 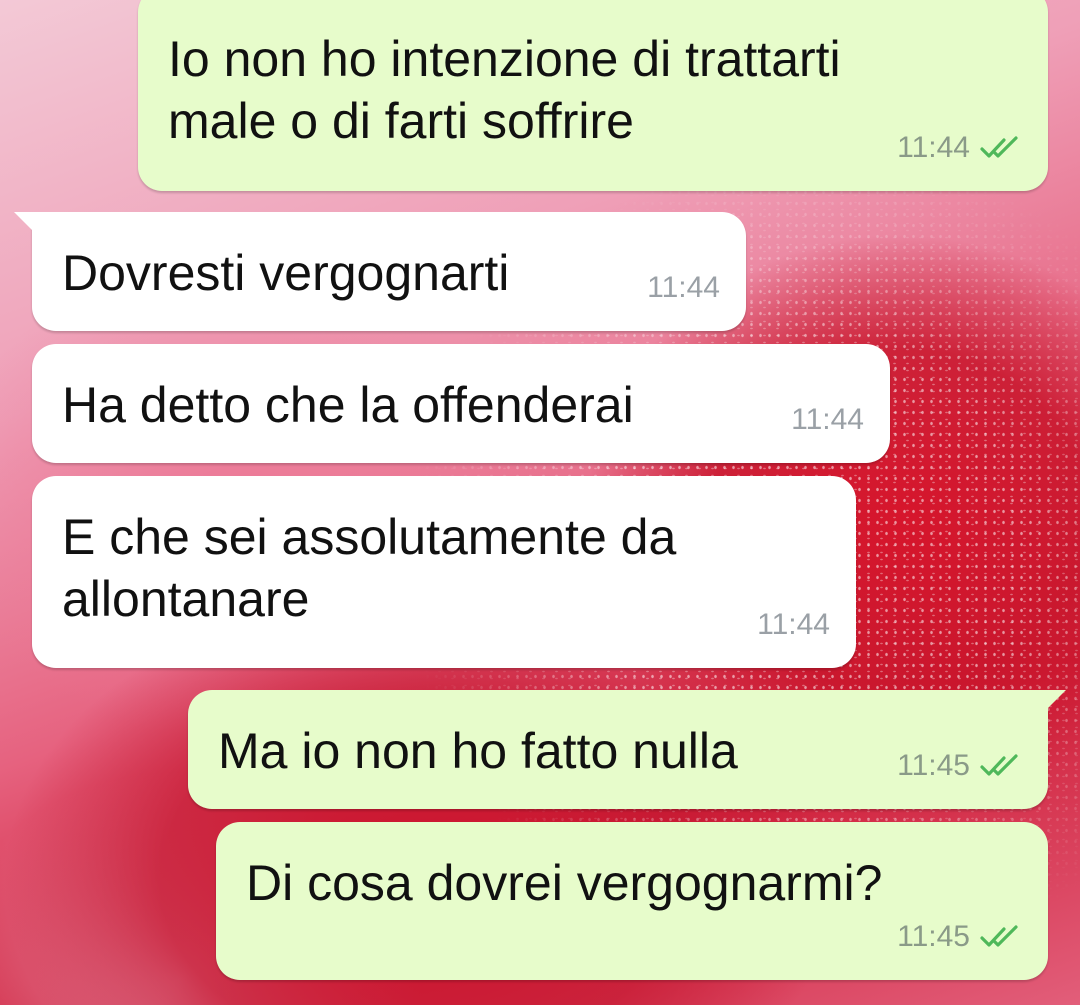 What do you see at coordinates (348, 405) in the screenshot?
I see `message-text: Ha detto che la offenderai` at bounding box center [348, 405].